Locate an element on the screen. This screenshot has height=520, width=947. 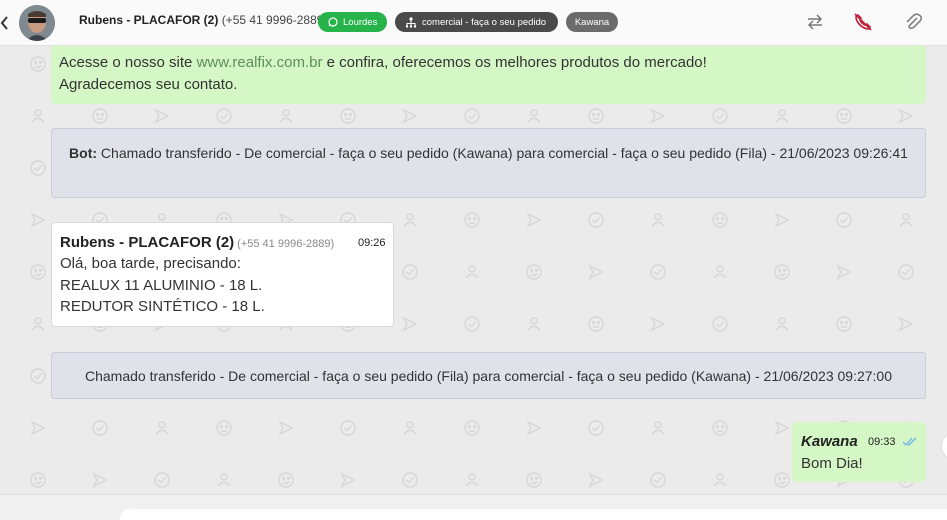
message-author: Kawana is located at coordinates (829, 441).